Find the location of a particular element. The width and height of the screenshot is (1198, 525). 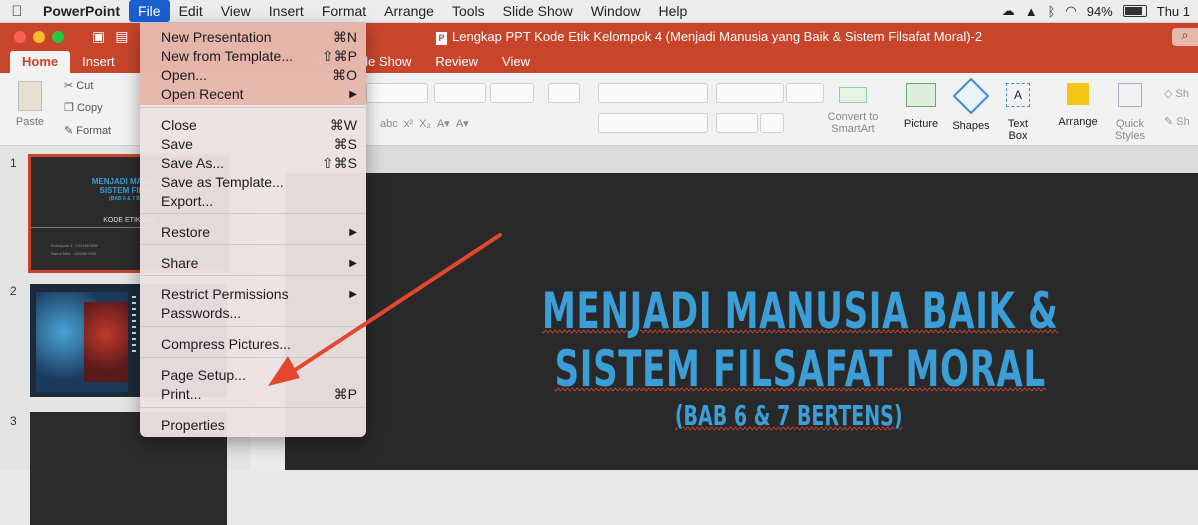

arrow-shaft is located at coordinates (396, 303).